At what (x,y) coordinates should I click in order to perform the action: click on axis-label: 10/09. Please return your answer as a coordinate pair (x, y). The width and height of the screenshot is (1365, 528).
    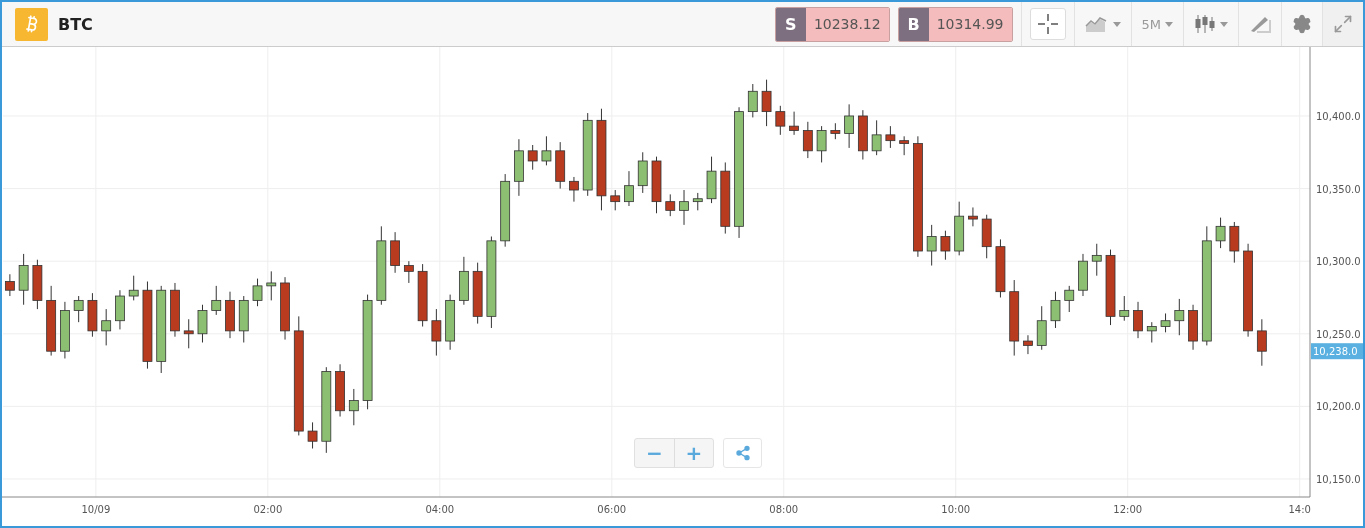
    Looking at the image, I should click on (96, 509).